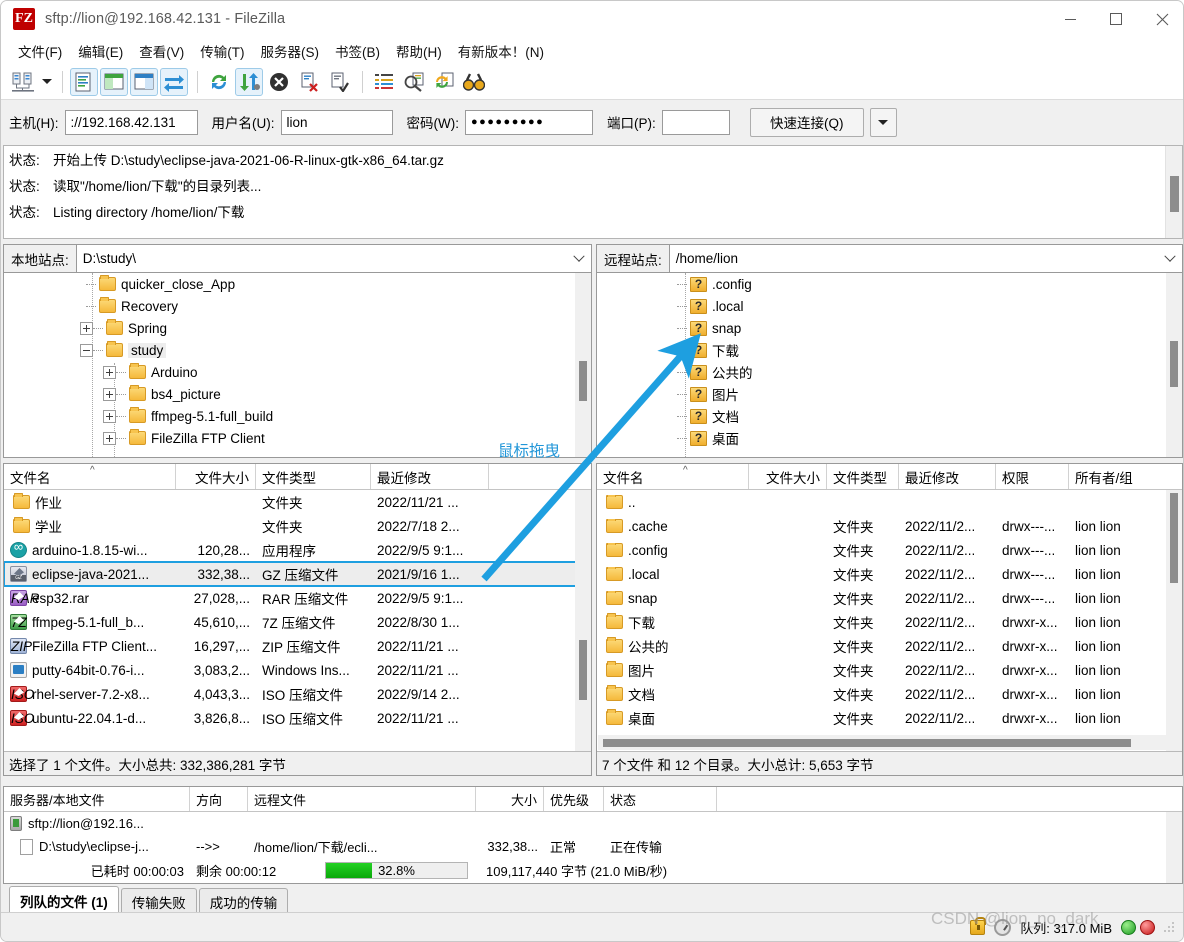 Image resolution: width=1184 pixels, height=942 pixels. Describe the element at coordinates (574, 799) in the screenshot. I see `column-header-priority: 优先级` at that location.